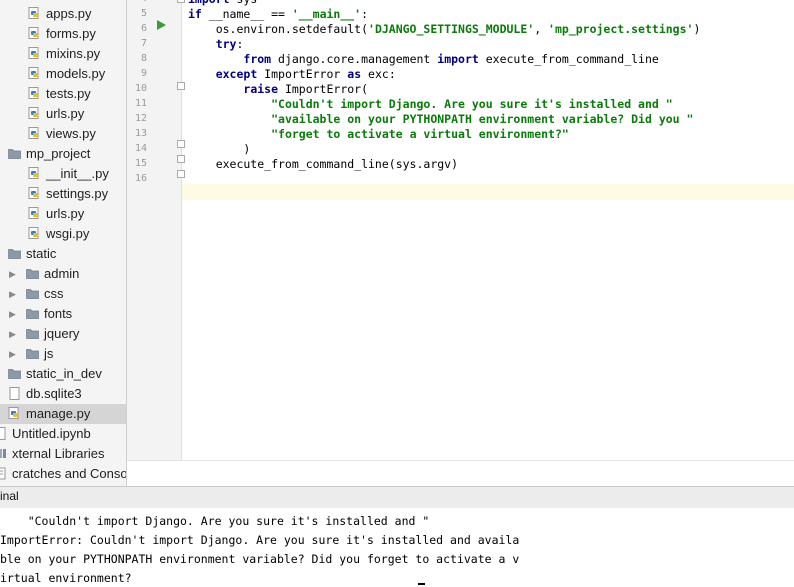  Describe the element at coordinates (66, 578) in the screenshot. I see `terminal-output-line: irtual environment?` at that location.